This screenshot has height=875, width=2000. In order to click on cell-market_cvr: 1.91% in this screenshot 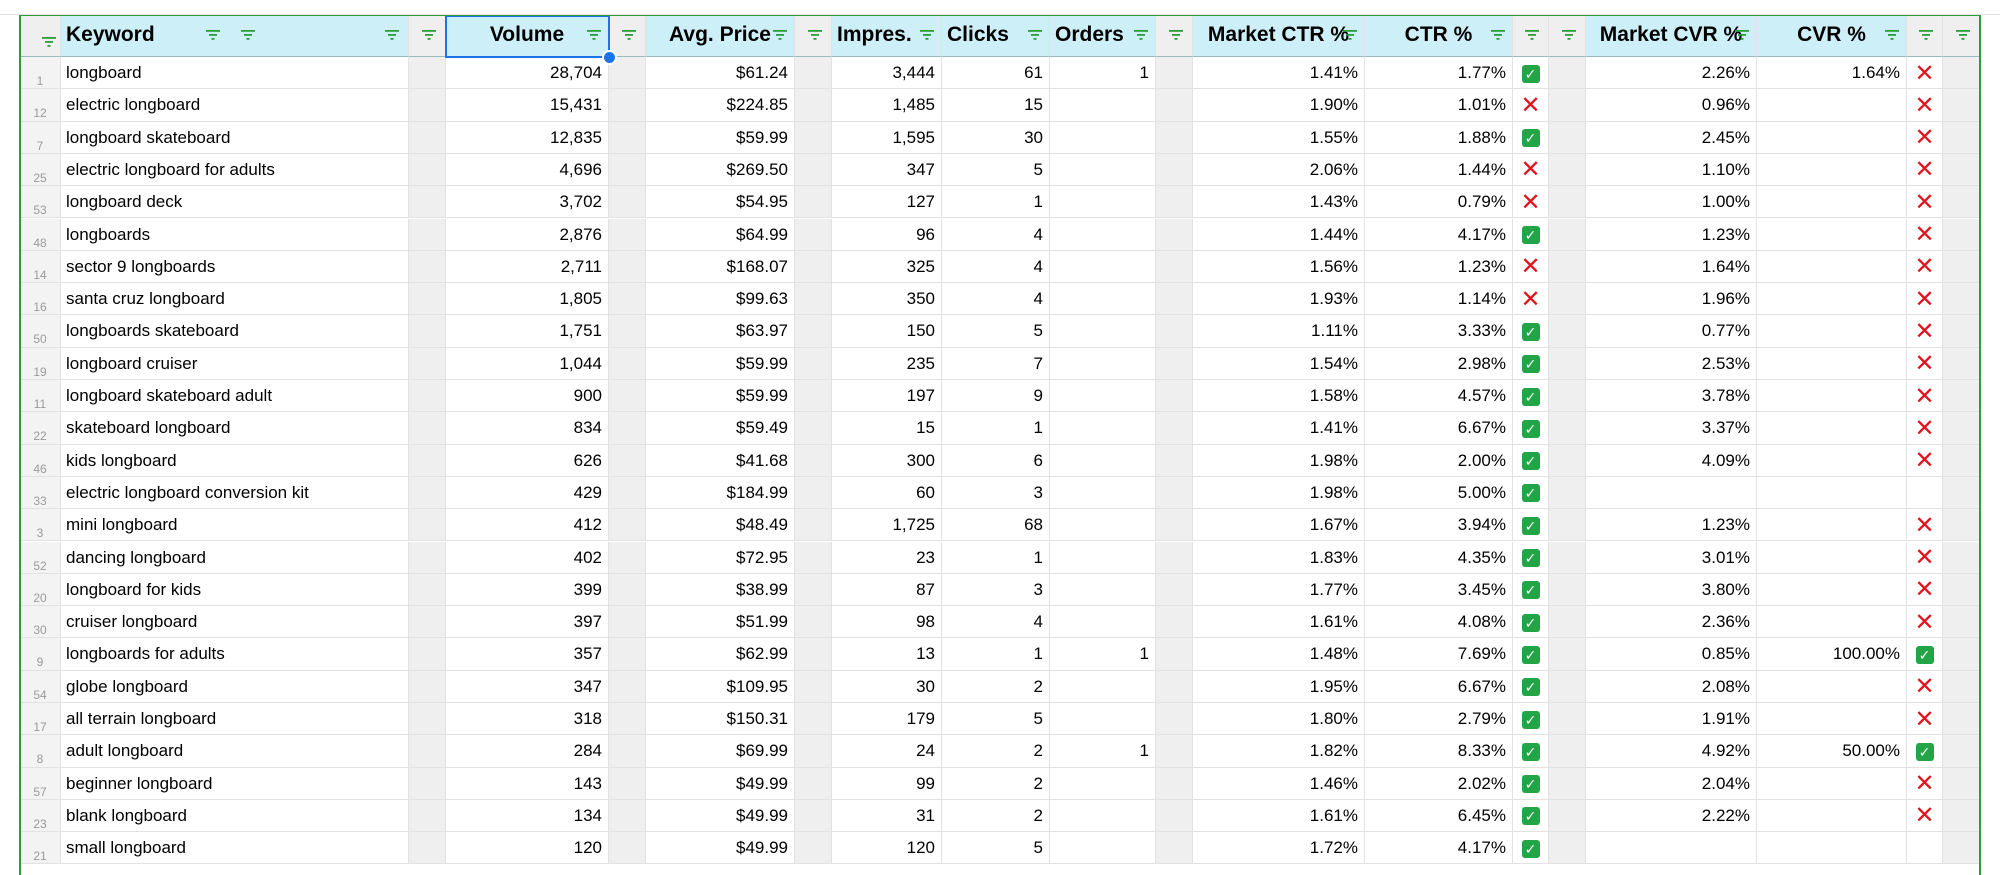, I will do `click(1671, 719)`.